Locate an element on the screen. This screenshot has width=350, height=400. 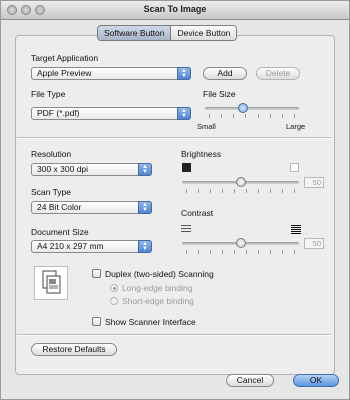
file-size-label: File Size is located at coordinates (219, 94).